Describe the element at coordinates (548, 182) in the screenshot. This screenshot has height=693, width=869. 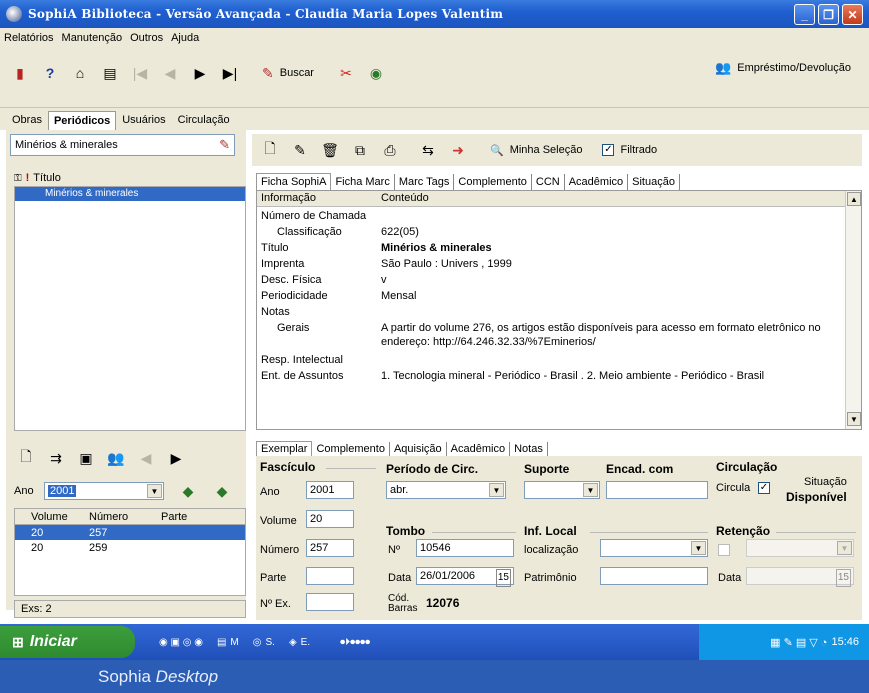
I see `tab-ccn: CCN` at that location.